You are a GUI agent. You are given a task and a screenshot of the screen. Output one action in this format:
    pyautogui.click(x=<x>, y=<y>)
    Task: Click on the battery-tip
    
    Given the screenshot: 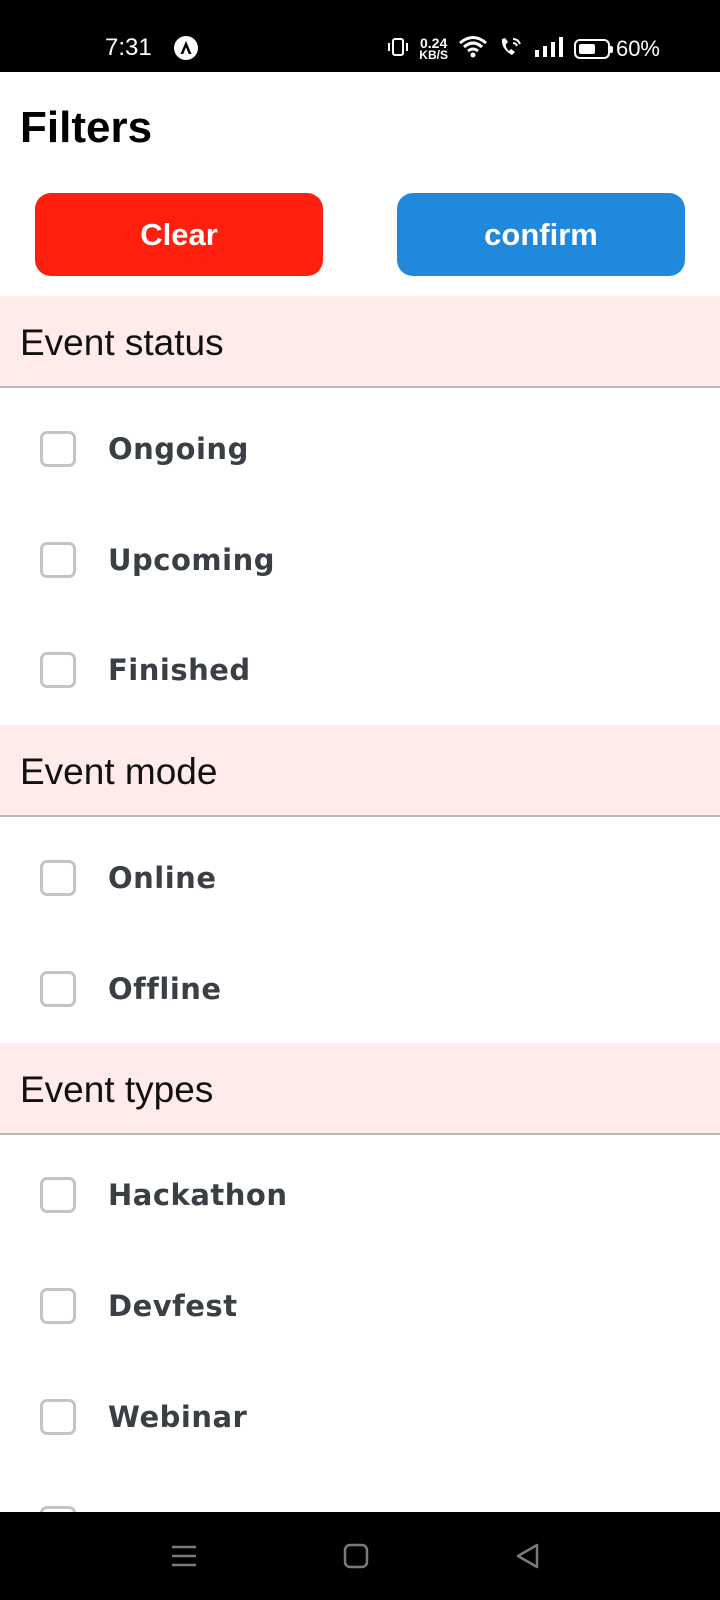 What is the action you would take?
    pyautogui.click(x=611, y=49)
    